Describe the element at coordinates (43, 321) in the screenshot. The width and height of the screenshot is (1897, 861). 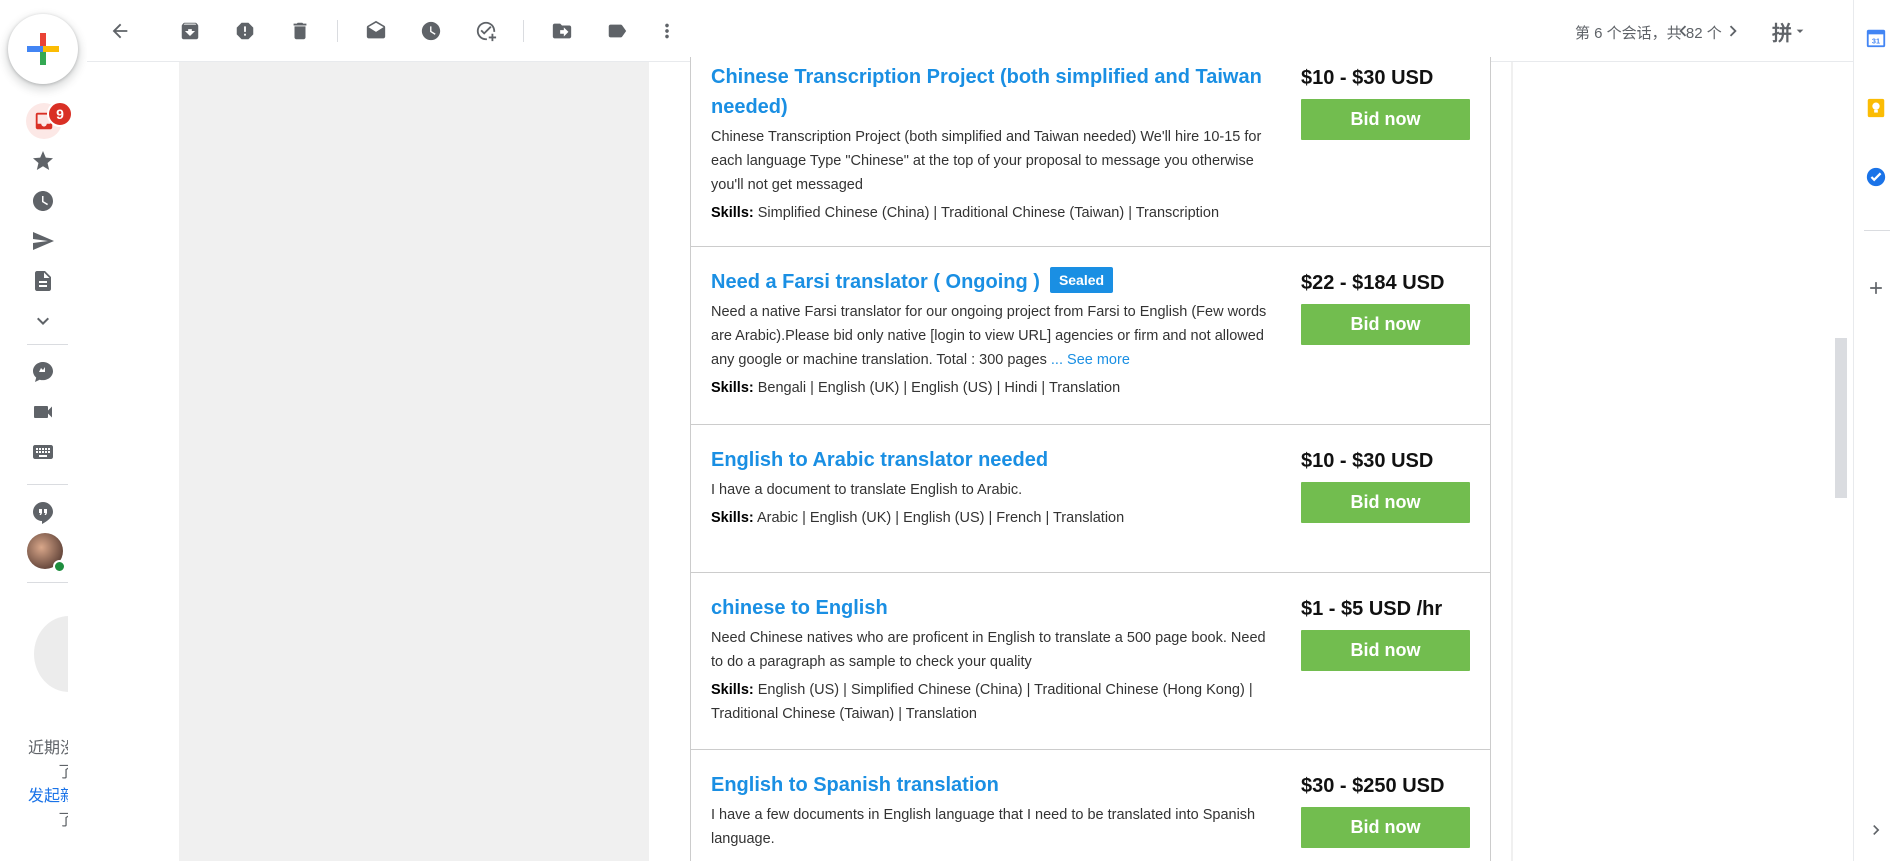
I see `more-chevron-down-icon` at that location.